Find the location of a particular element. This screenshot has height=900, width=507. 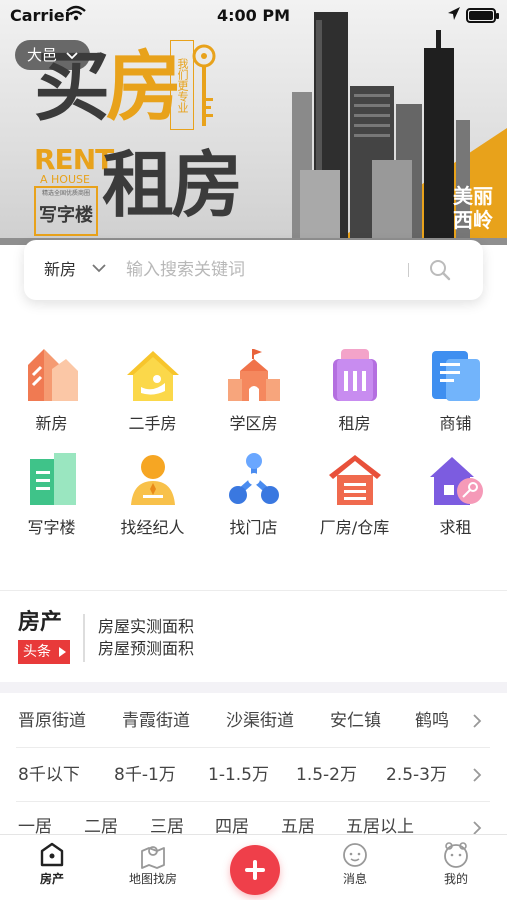

status-bar: Carrier 4:00 PM is located at coordinates (253, 16).